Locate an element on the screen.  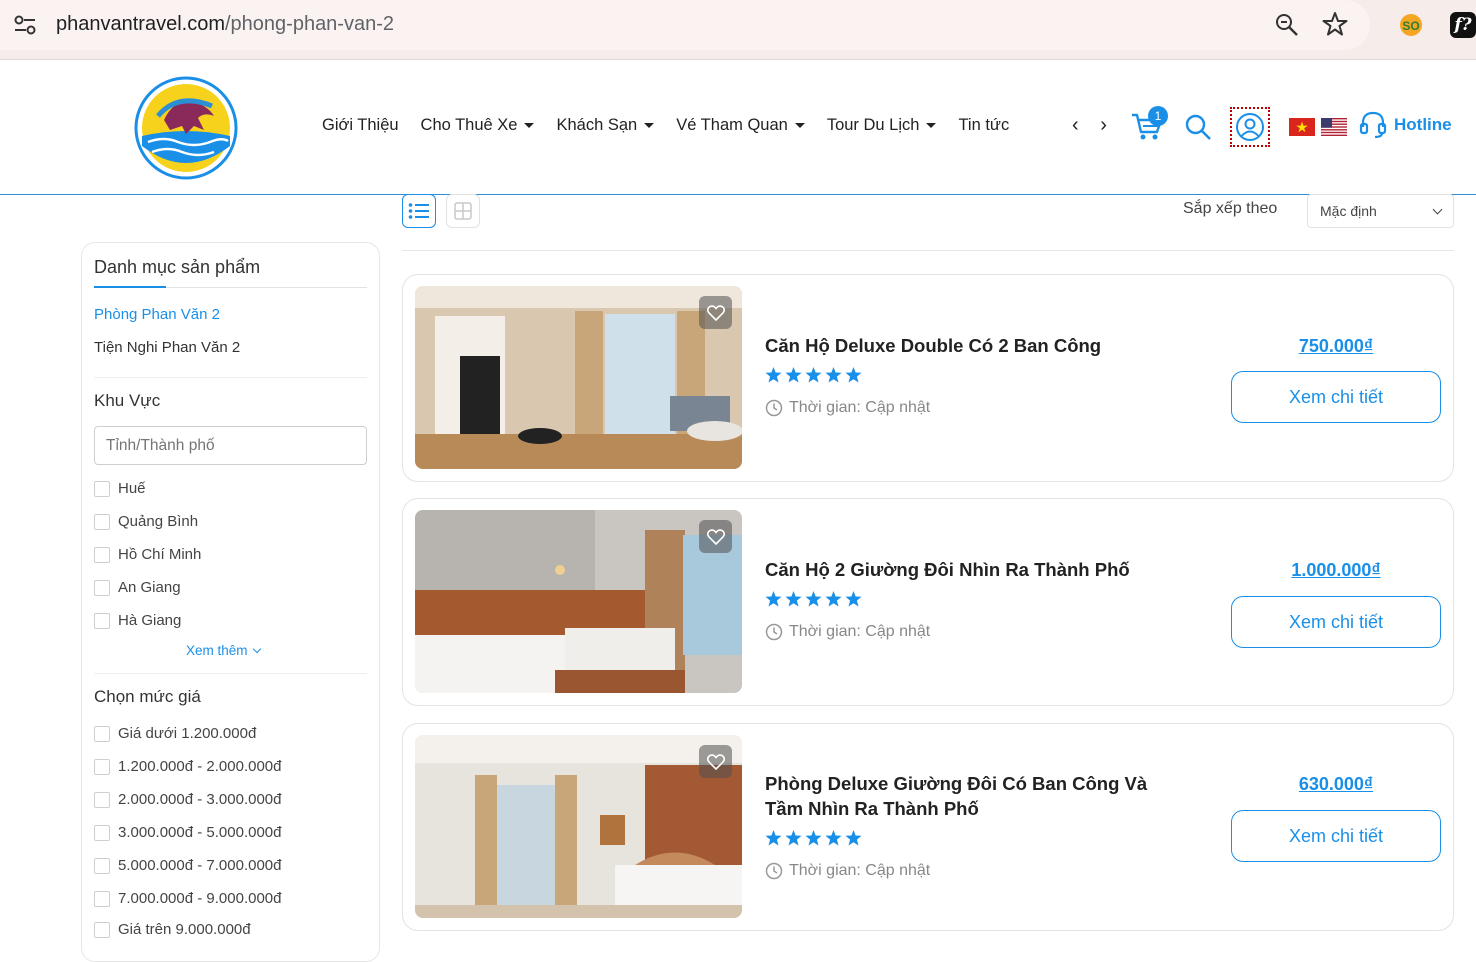
extension-icon: SO is located at coordinates (1411, 25).